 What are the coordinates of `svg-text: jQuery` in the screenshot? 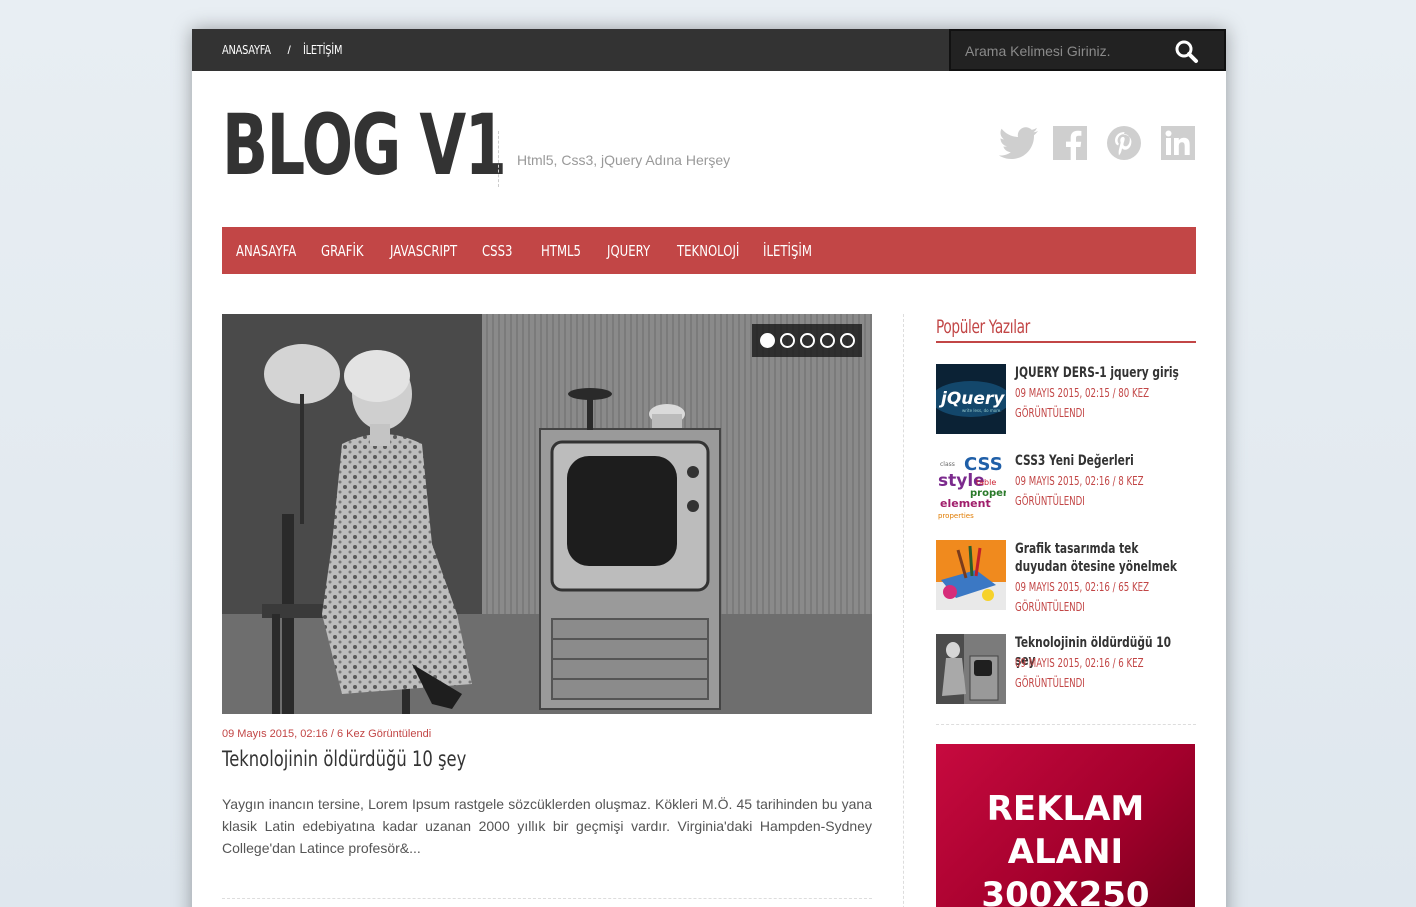 It's located at (971, 399).